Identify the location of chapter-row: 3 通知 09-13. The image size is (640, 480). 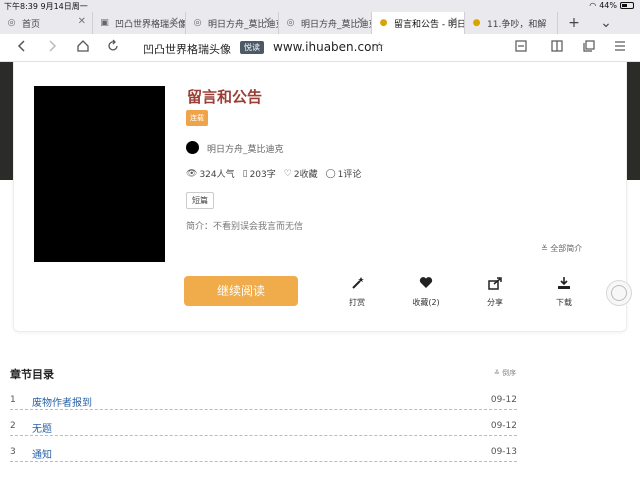
(263, 453).